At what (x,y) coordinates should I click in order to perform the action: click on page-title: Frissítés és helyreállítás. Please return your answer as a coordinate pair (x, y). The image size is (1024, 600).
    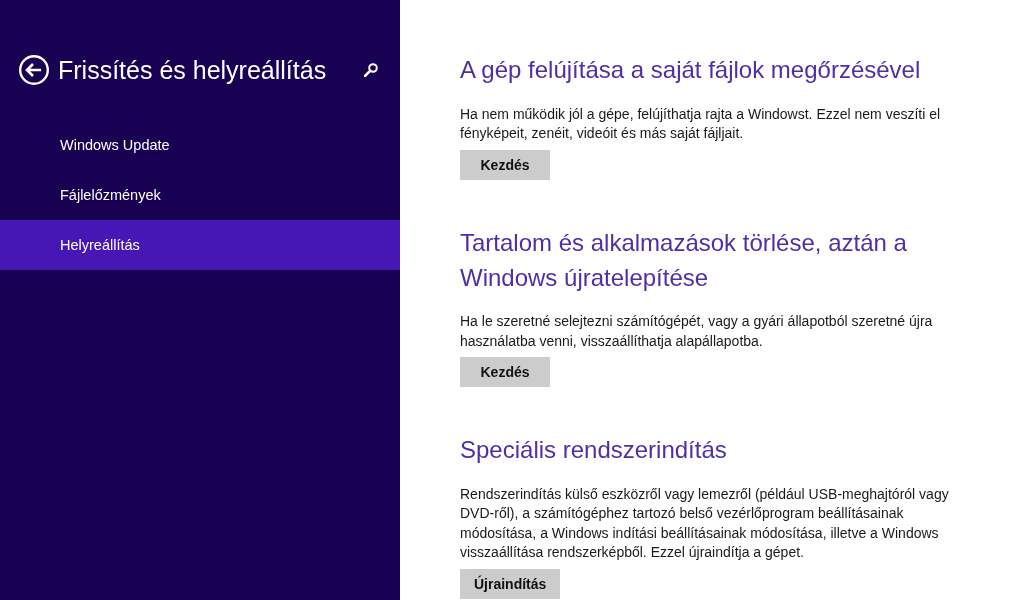
    Looking at the image, I should click on (193, 70).